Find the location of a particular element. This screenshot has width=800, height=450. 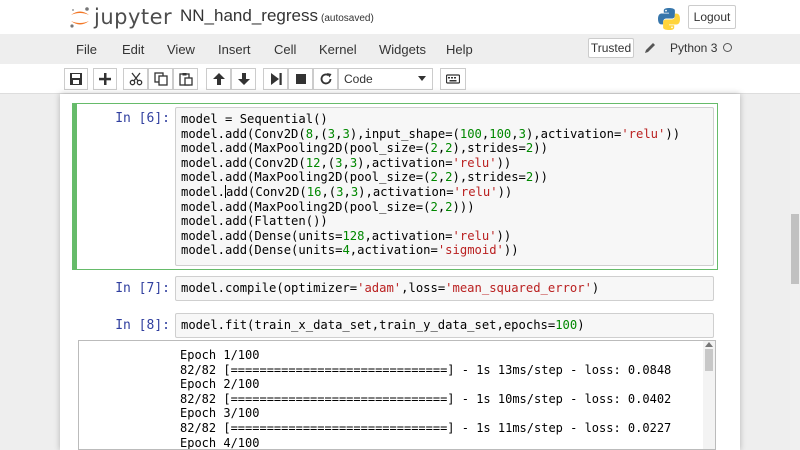

menu-file: File is located at coordinates (86, 49).